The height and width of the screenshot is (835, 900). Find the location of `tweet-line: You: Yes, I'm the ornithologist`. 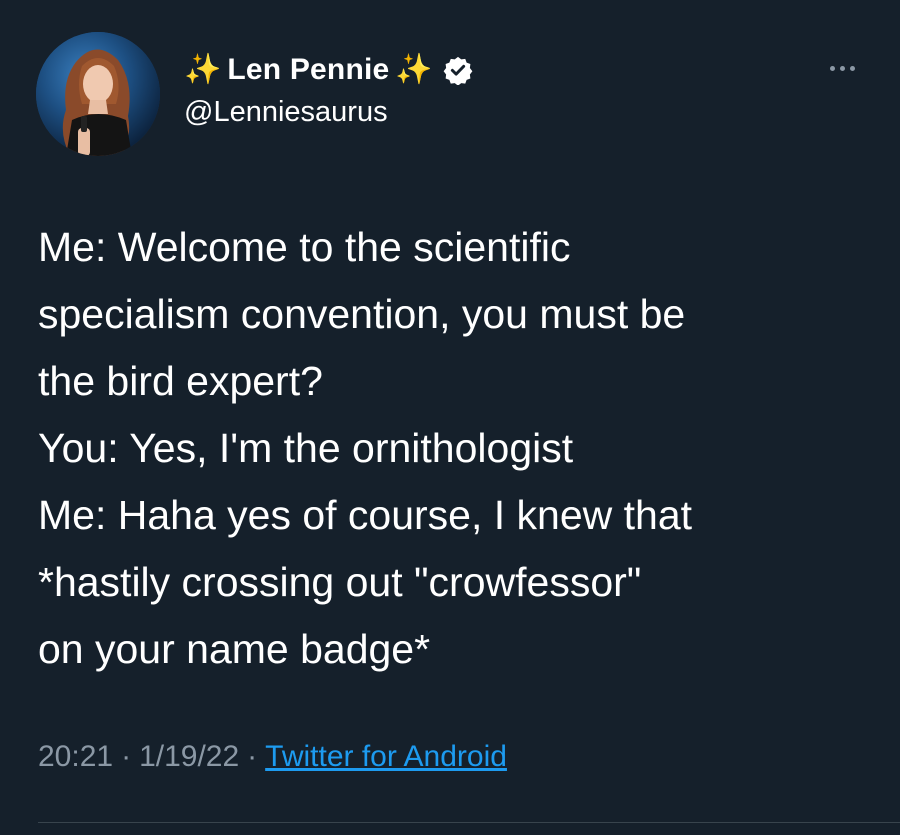

tweet-line: You: Yes, I'm the ornithologist is located at coordinates (306, 448).